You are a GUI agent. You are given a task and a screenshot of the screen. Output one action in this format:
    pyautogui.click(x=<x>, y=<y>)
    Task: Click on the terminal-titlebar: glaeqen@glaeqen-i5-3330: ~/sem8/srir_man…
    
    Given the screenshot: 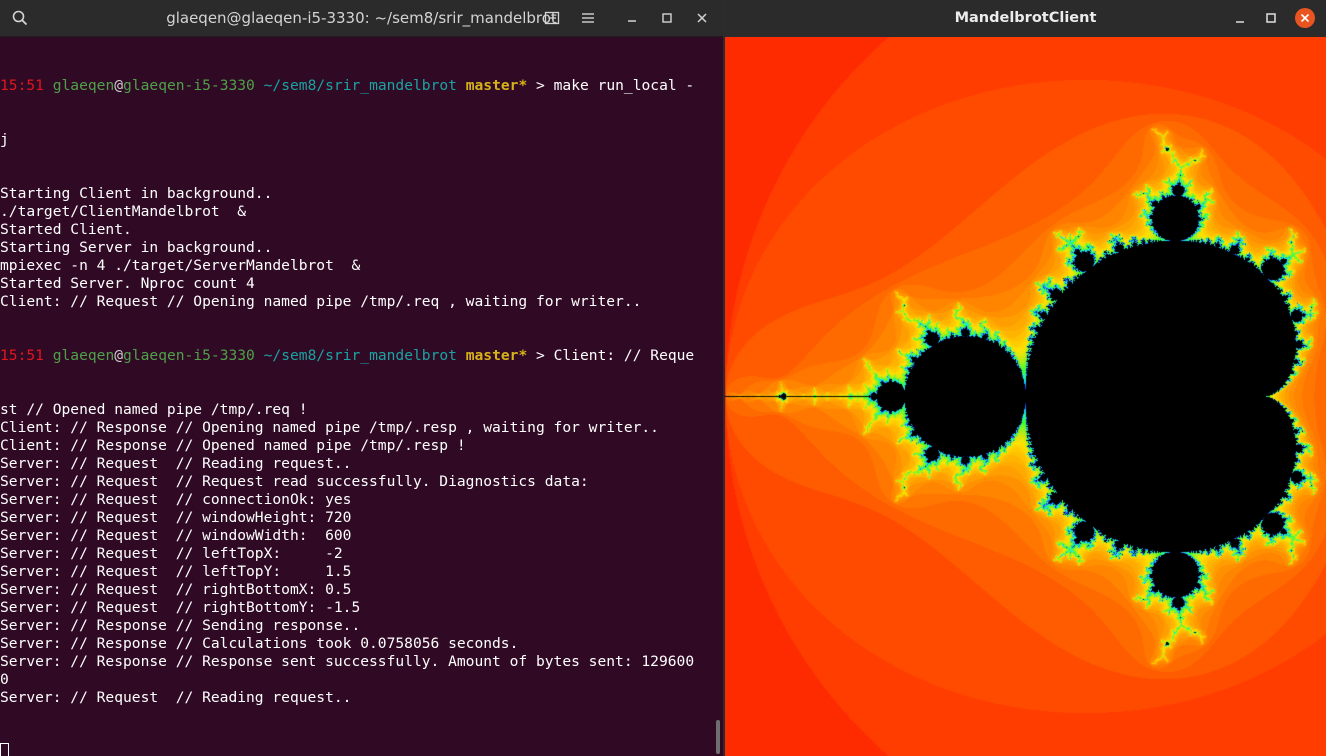 What is the action you would take?
    pyautogui.click(x=361, y=18)
    